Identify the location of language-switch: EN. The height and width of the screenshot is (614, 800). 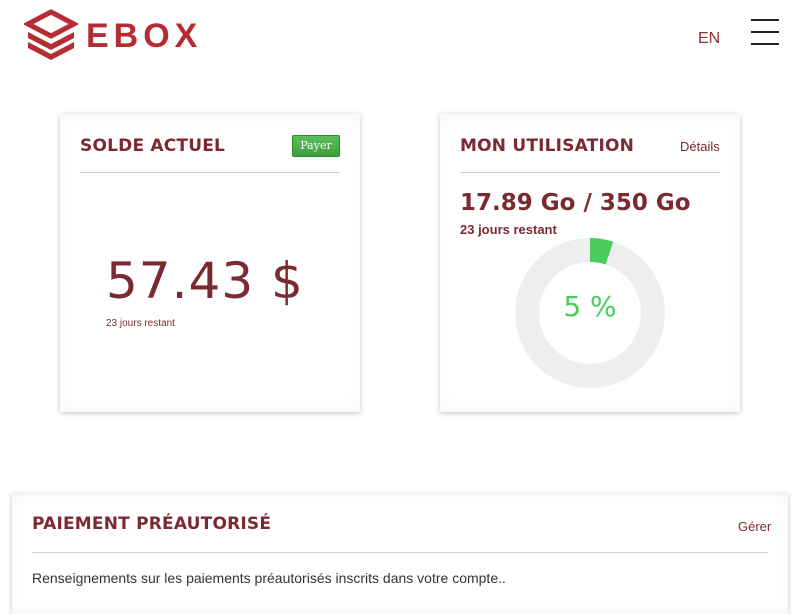
(709, 39).